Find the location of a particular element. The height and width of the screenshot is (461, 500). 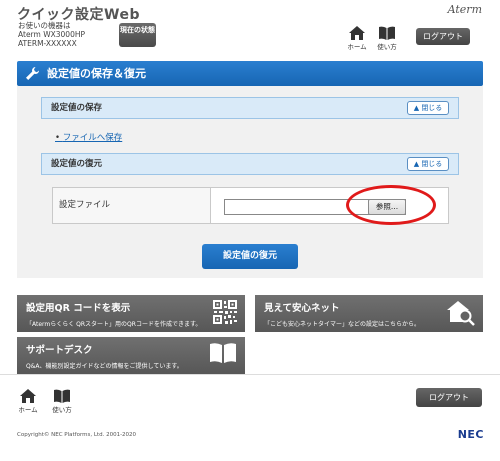

support-desk-tile: サポートデスク Q&A、機能別設定ガイドなどの情報をご提供しています。 is located at coordinates (131, 355).